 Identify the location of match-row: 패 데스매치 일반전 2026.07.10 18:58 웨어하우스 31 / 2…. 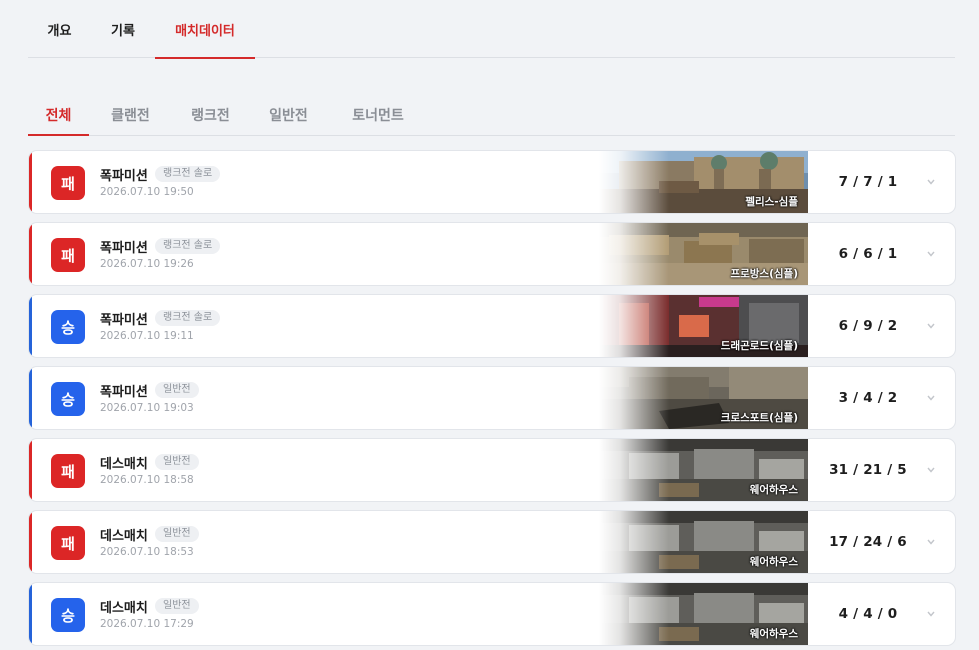
(492, 470).